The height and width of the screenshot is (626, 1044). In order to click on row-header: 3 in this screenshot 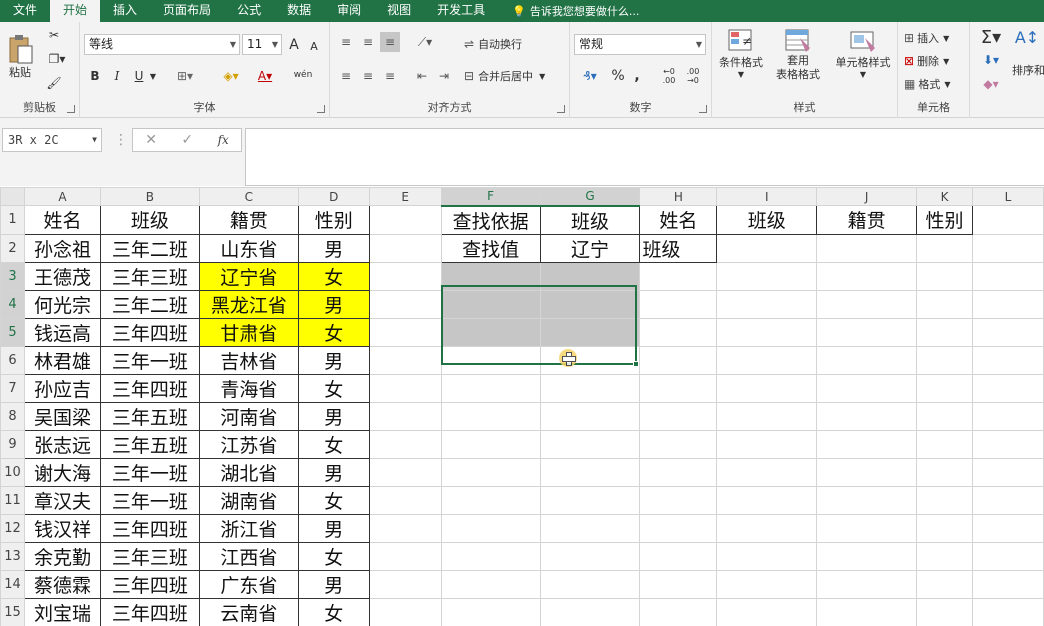, I will do `click(12, 276)`.